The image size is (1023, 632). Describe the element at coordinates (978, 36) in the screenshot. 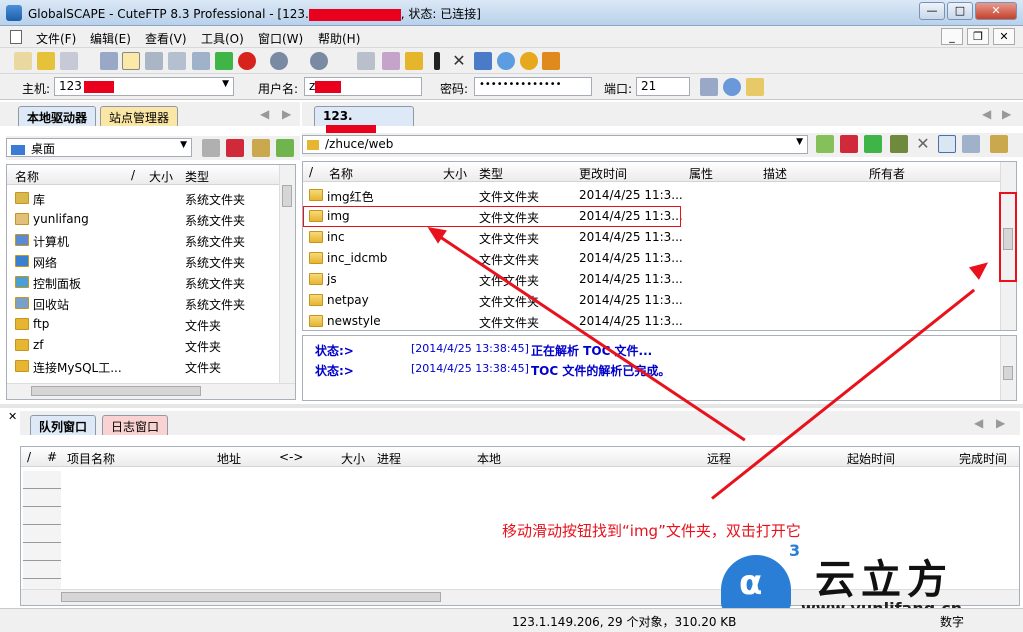

I see `mdi-restore-button: ❐` at that location.